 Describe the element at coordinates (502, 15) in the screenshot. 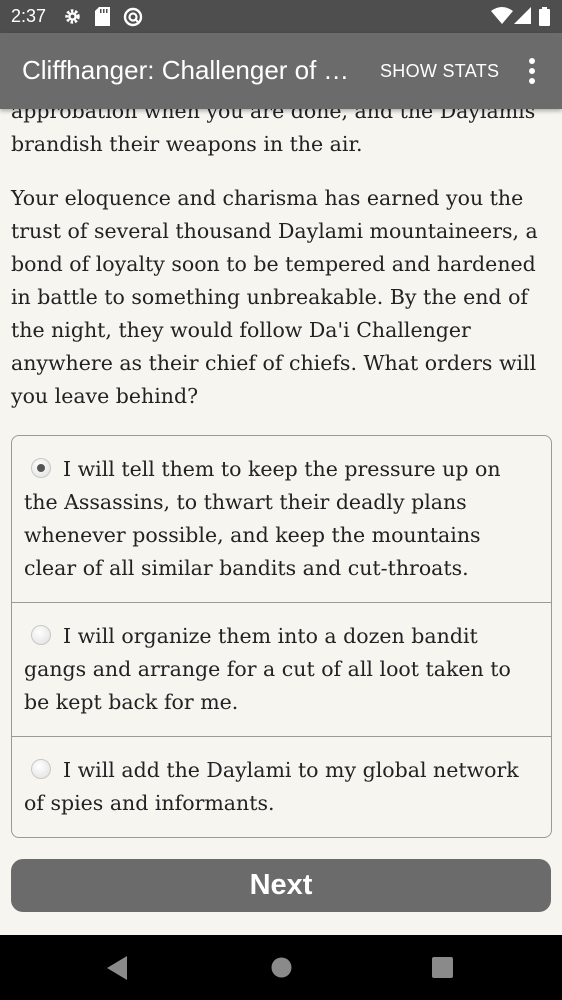

I see `wifi-icon` at that location.